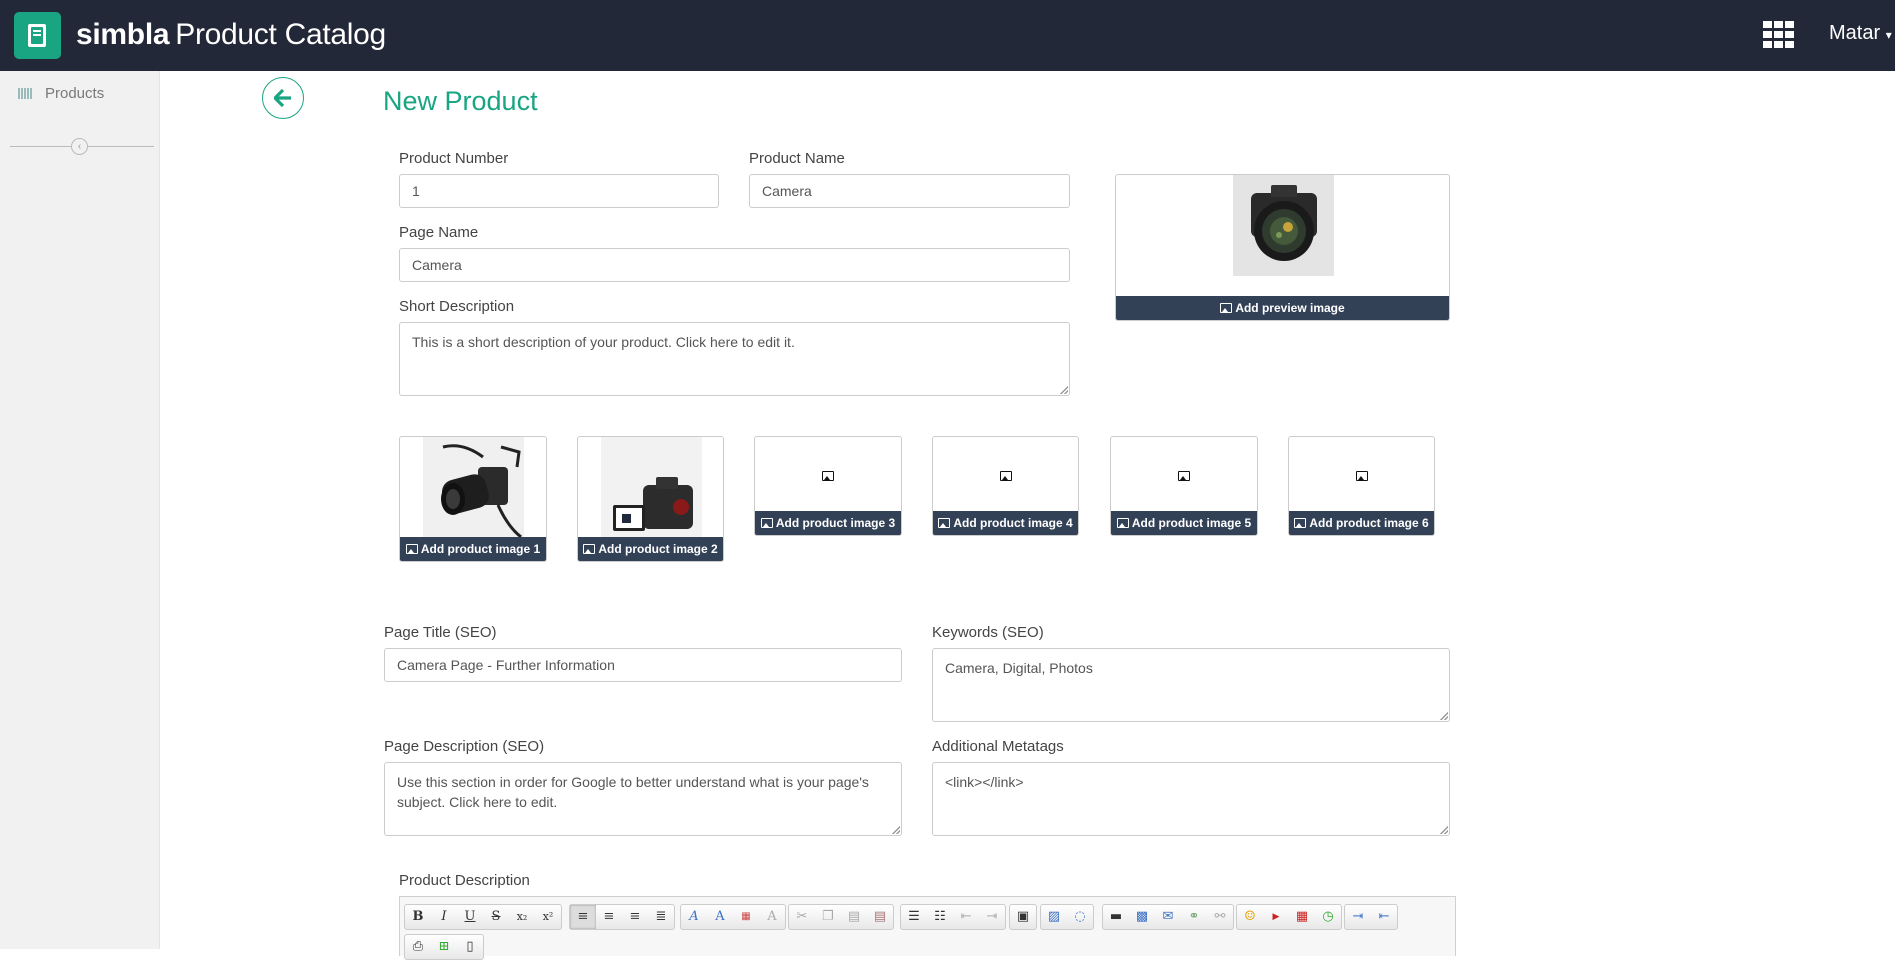 The image size is (1895, 960). What do you see at coordinates (440, 632) in the screenshot?
I see `page-title-seo-label: Page Title (SEO)` at bounding box center [440, 632].